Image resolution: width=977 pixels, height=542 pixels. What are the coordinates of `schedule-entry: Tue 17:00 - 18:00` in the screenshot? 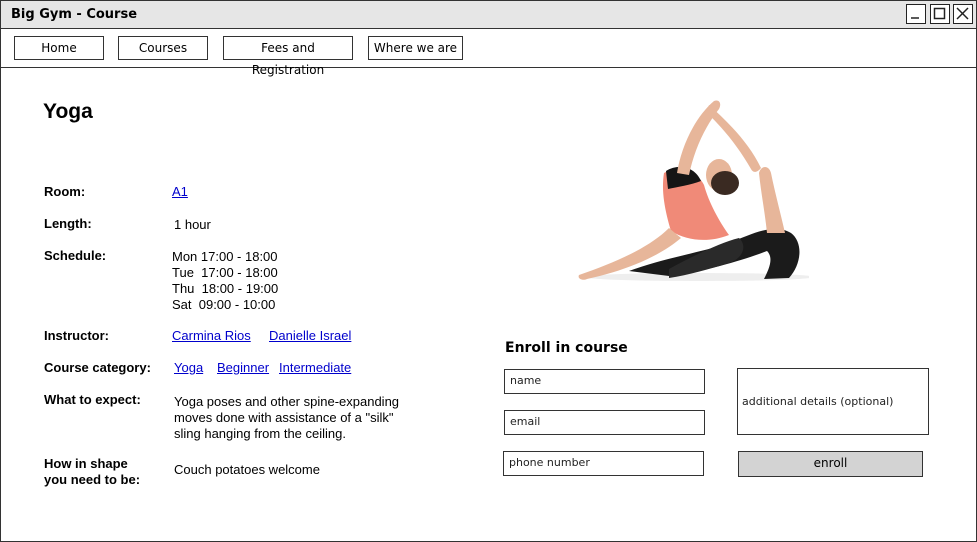 It's located at (225, 272).